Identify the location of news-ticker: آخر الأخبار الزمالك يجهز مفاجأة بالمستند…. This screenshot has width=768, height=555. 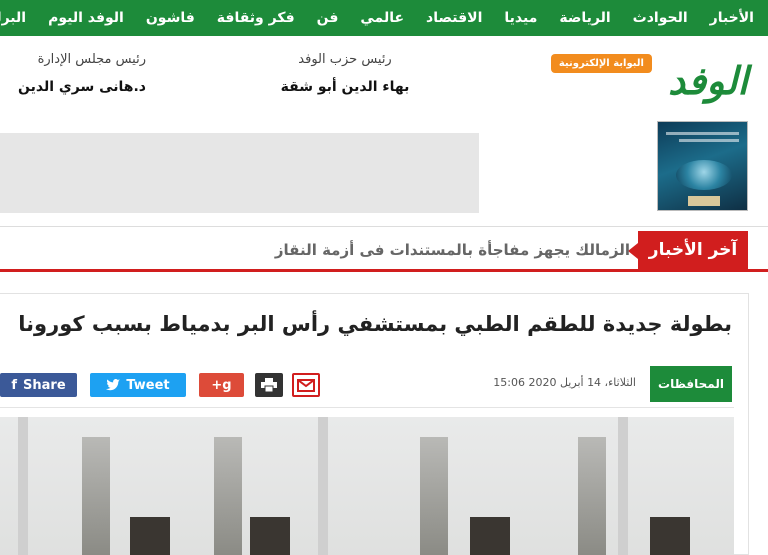
(384, 249).